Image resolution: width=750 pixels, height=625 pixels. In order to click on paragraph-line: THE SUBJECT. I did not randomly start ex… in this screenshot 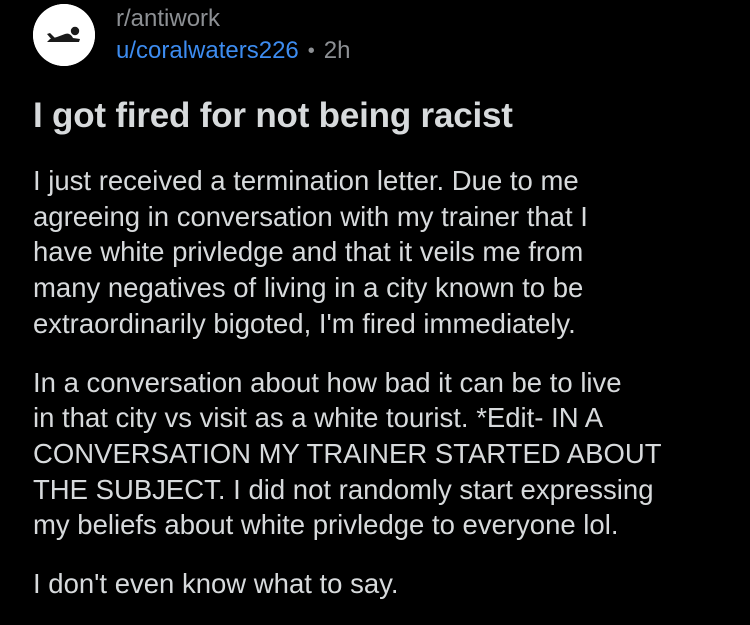, I will do `click(343, 489)`.